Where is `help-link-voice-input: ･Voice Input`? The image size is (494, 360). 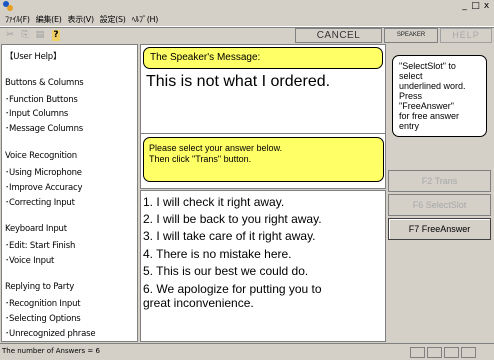 help-link-voice-input: ･Voice Input is located at coordinates (29, 260).